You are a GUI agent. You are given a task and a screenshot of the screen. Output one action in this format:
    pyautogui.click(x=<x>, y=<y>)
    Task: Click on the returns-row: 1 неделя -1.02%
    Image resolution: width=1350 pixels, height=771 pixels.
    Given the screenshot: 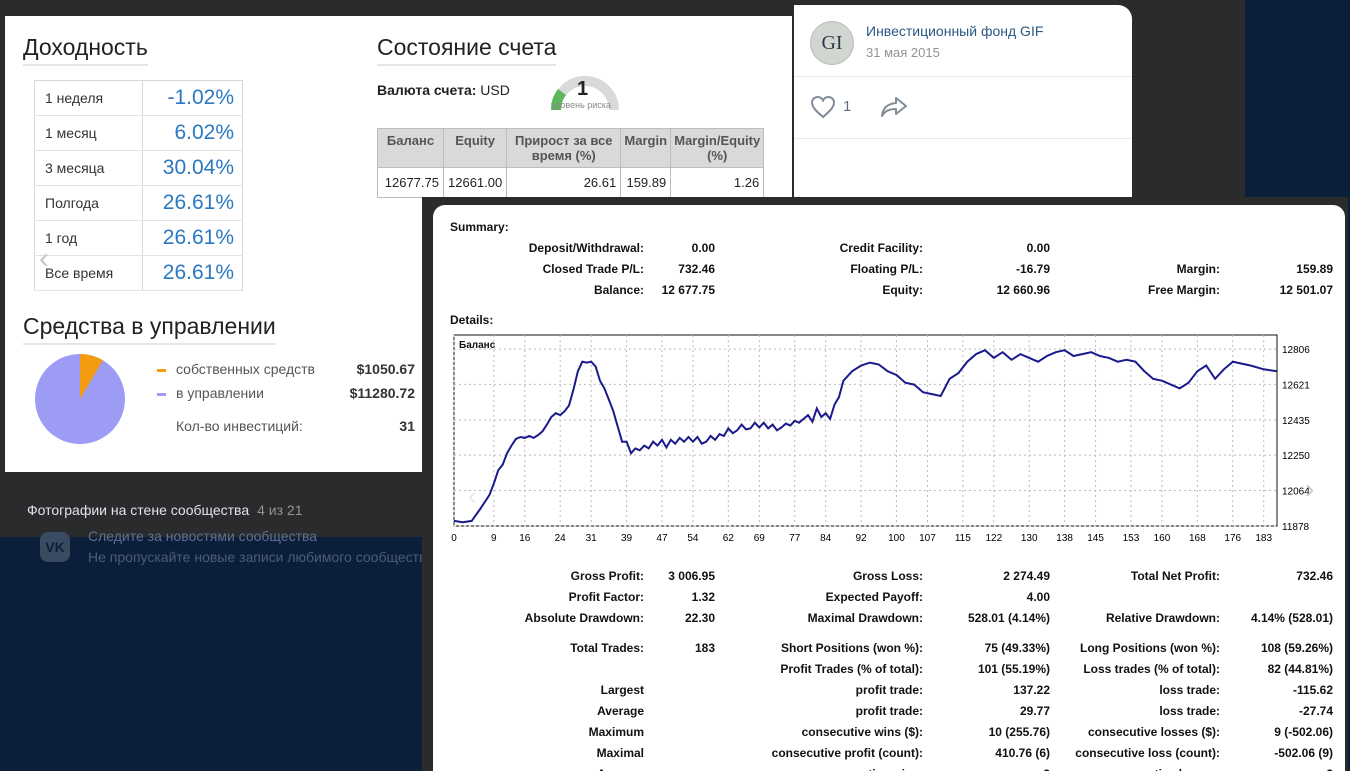 What is the action you would take?
    pyautogui.click(x=138, y=98)
    